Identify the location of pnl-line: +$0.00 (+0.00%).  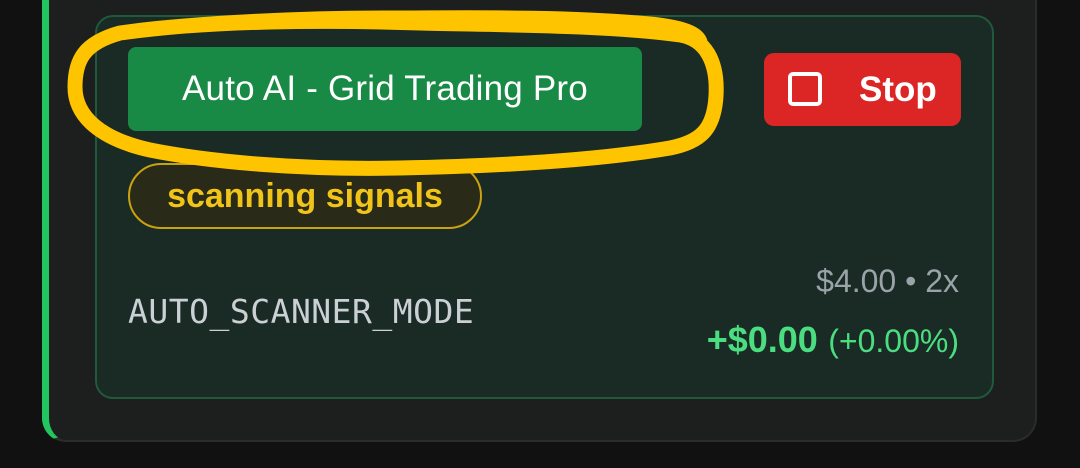
(833, 340).